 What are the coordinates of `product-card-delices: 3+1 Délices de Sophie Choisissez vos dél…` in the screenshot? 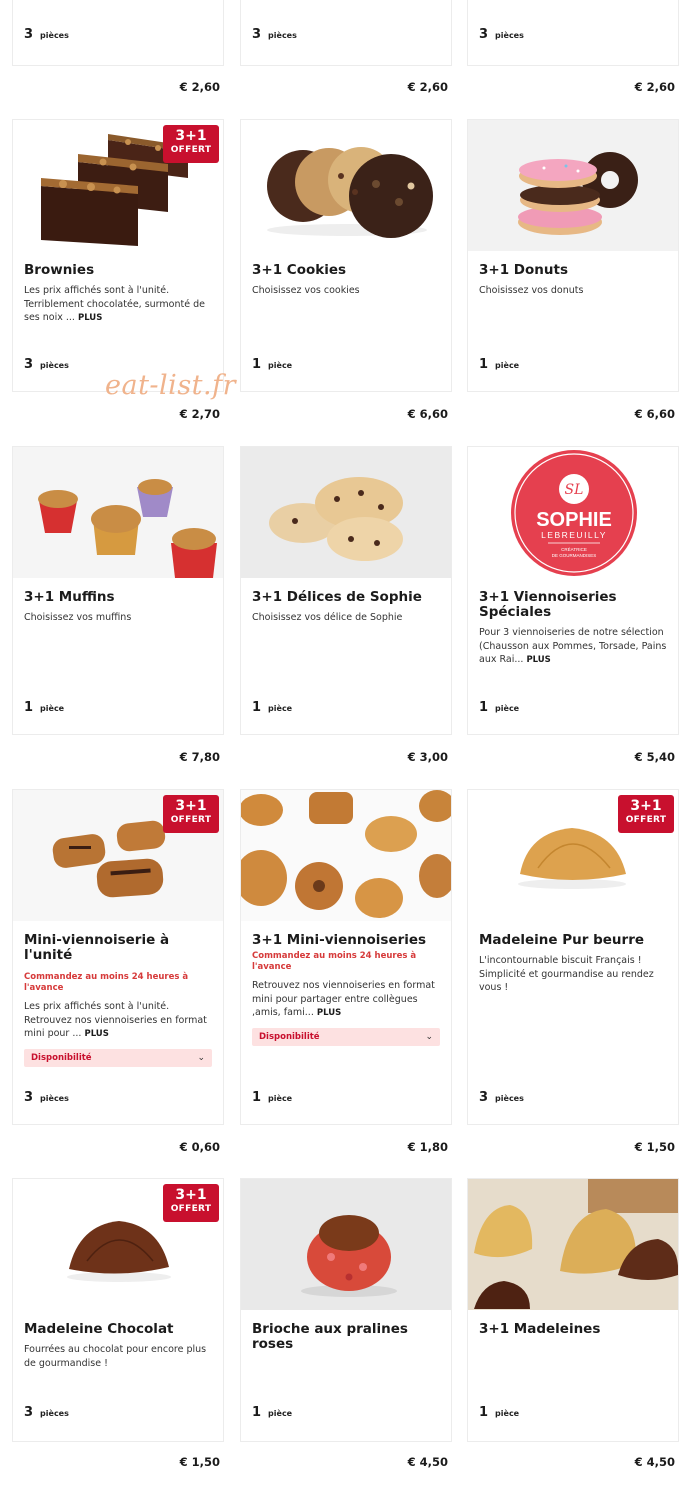 It's located at (346, 590).